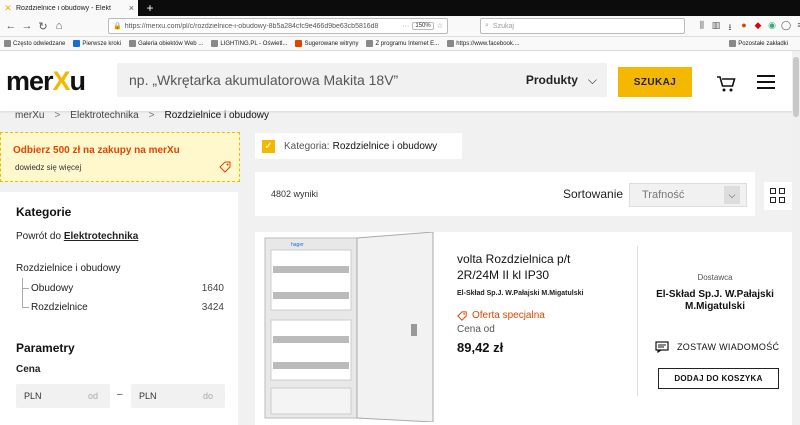  I want to click on leave-message-button: ZOSTAW WIADOMOŚĆ, so click(717, 347).